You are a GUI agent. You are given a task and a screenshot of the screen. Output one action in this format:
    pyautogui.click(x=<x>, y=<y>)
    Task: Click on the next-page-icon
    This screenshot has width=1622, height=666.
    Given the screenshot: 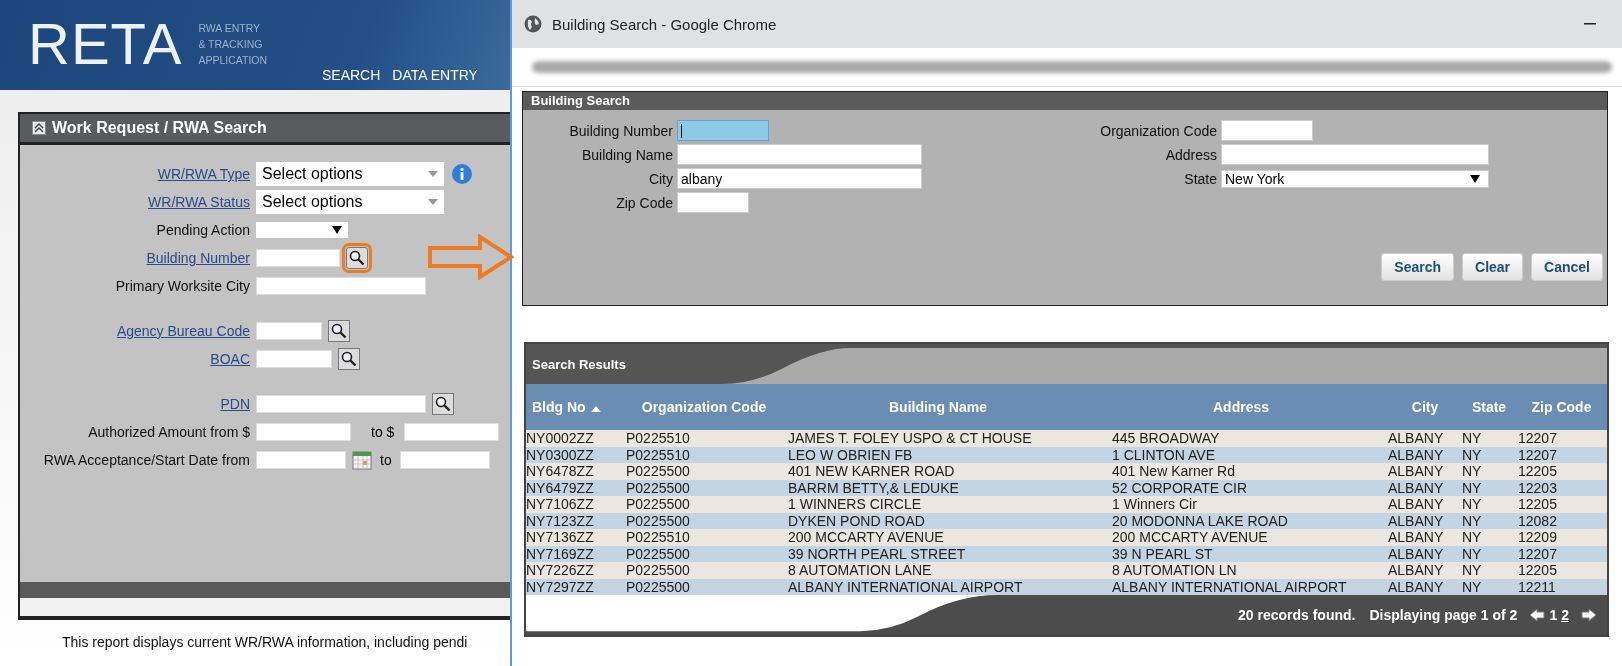 What is the action you would take?
    pyautogui.click(x=1589, y=615)
    